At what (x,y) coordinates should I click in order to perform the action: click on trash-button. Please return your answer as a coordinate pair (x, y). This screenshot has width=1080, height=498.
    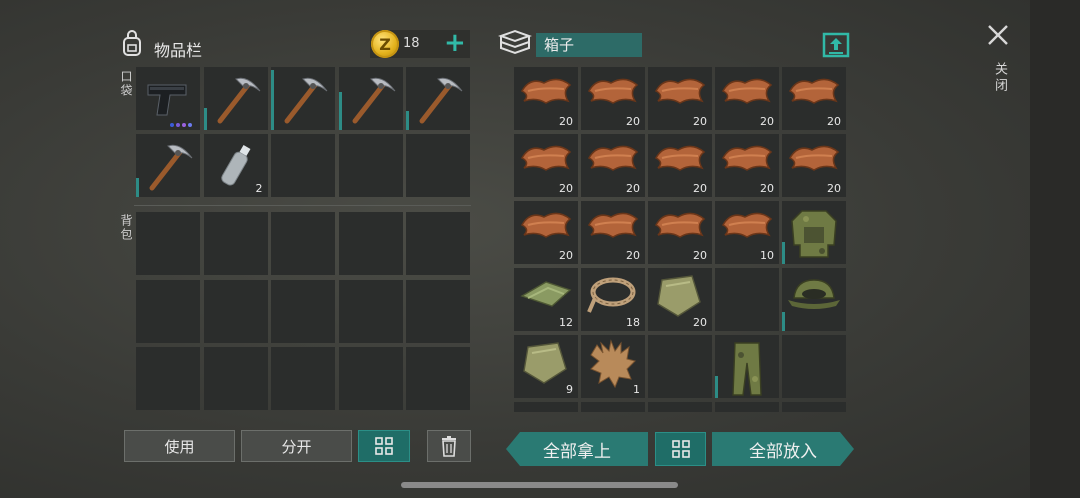
    Looking at the image, I should click on (449, 446).